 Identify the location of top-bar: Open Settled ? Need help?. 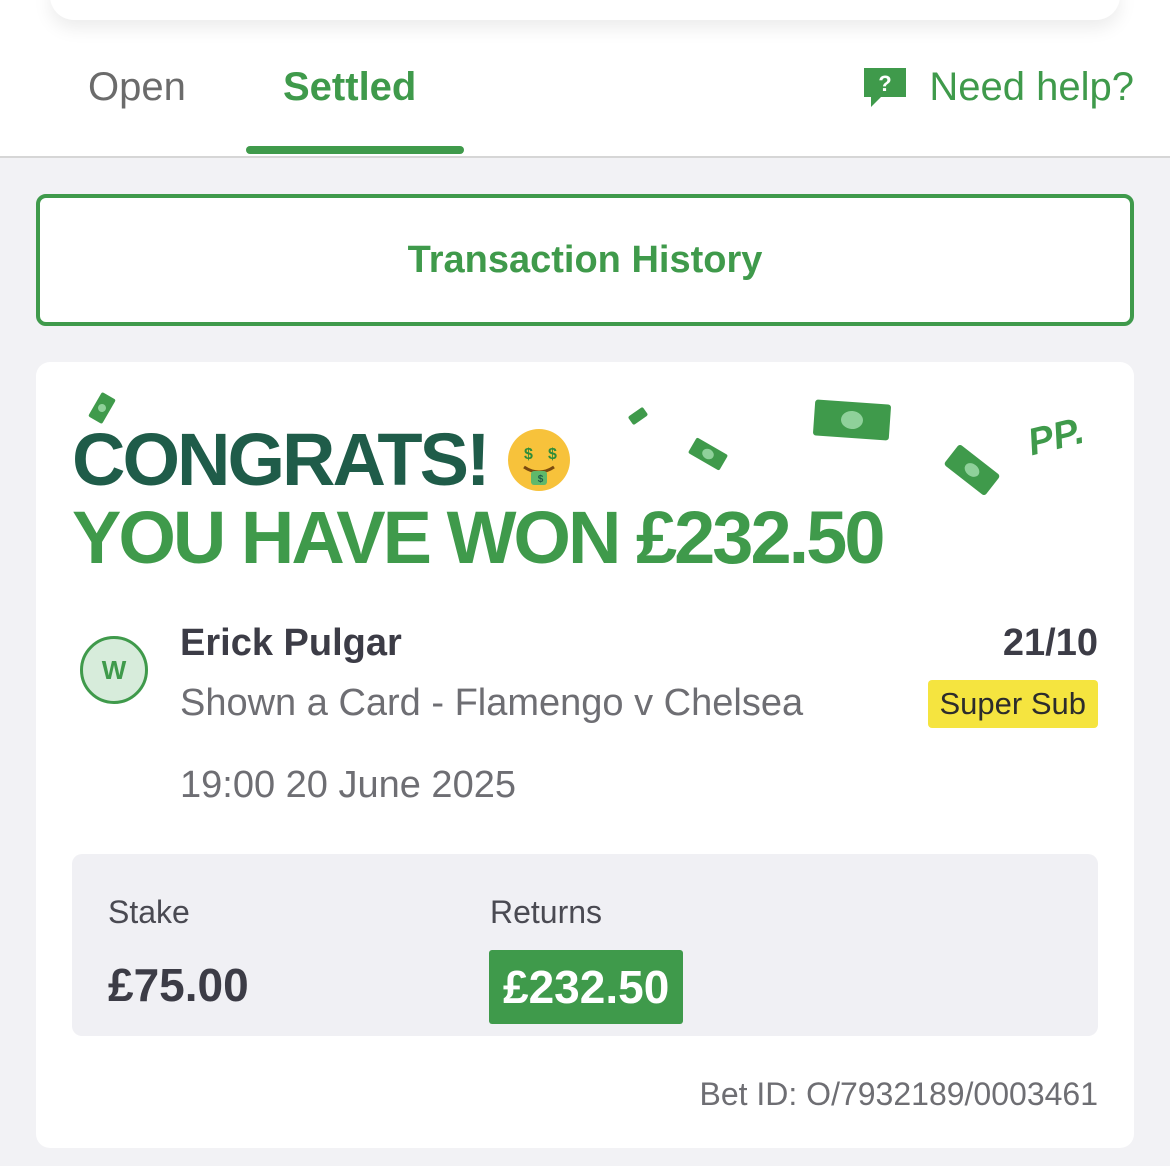
(585, 79).